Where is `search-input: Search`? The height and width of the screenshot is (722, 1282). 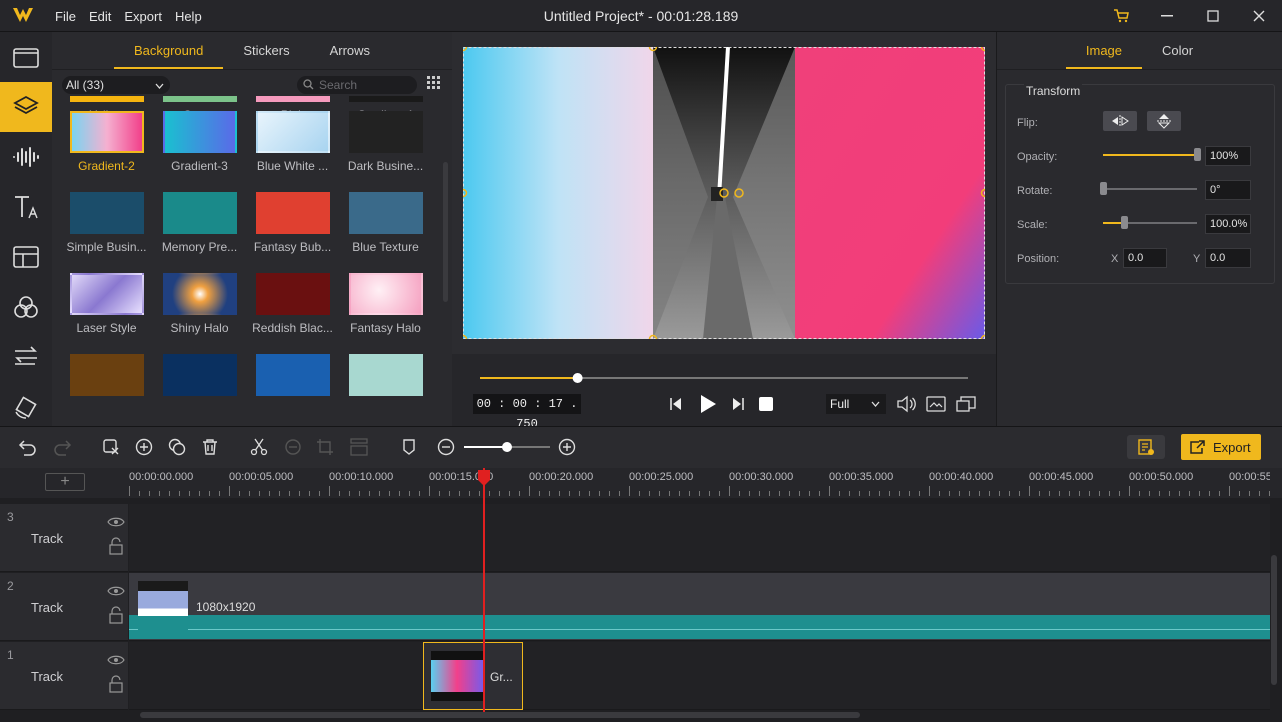 search-input: Search is located at coordinates (357, 85).